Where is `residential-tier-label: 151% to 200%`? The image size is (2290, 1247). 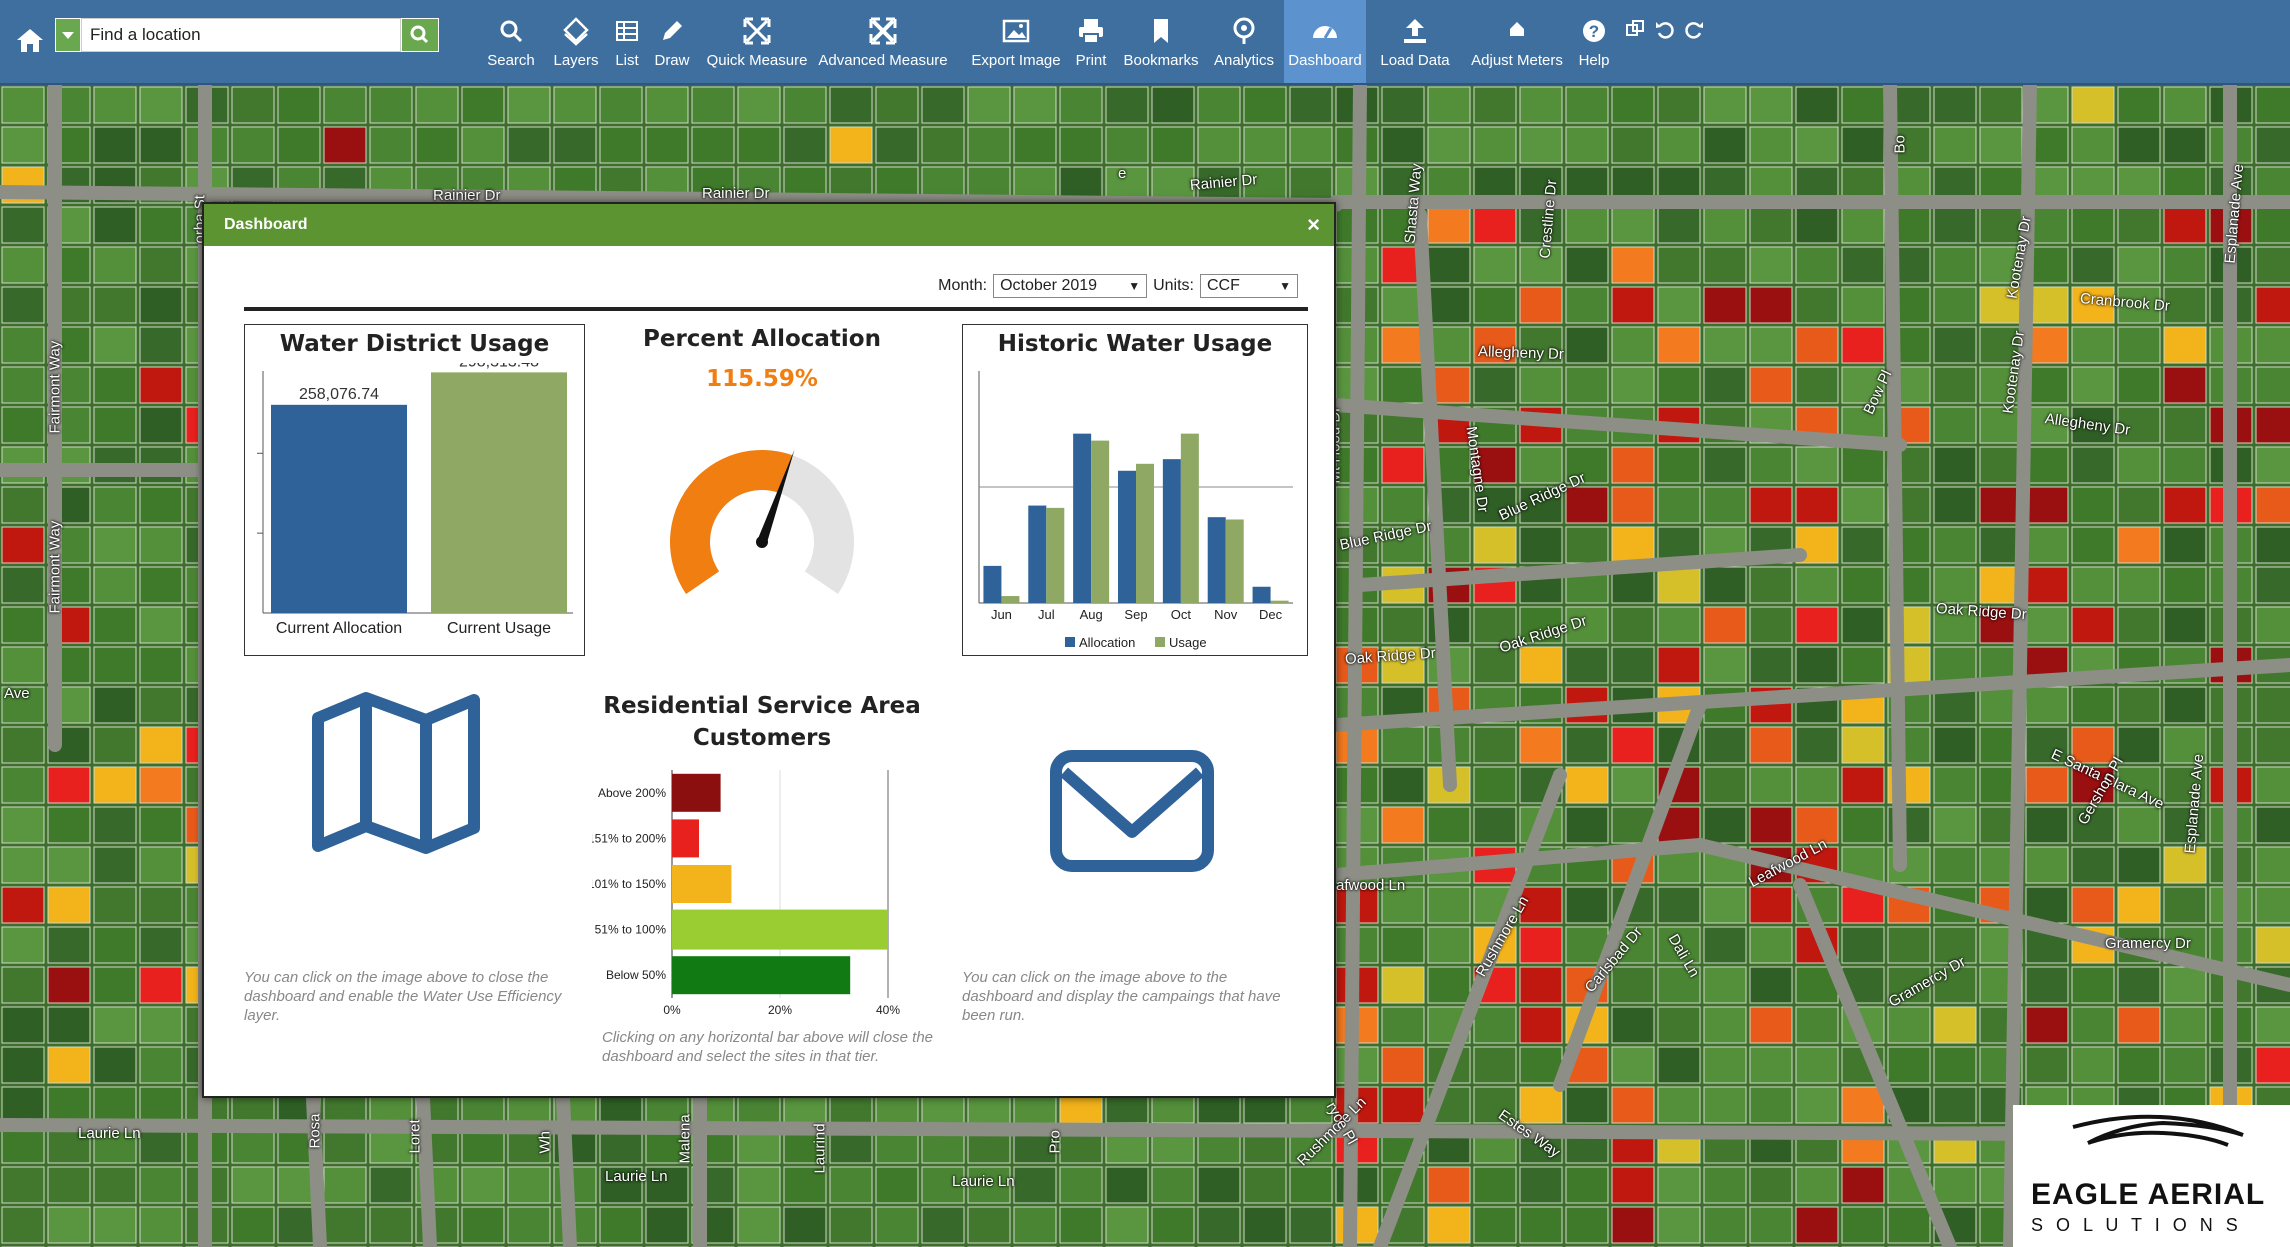 residential-tier-label: 151% to 200% is located at coordinates (629, 838).